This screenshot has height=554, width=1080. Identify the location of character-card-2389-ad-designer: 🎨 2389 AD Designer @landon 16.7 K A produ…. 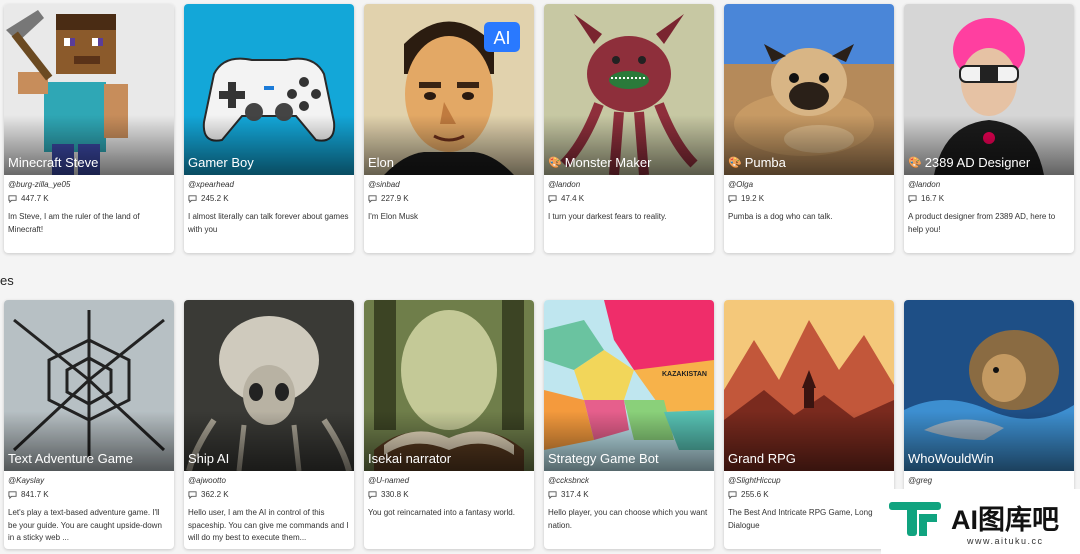
(989, 128).